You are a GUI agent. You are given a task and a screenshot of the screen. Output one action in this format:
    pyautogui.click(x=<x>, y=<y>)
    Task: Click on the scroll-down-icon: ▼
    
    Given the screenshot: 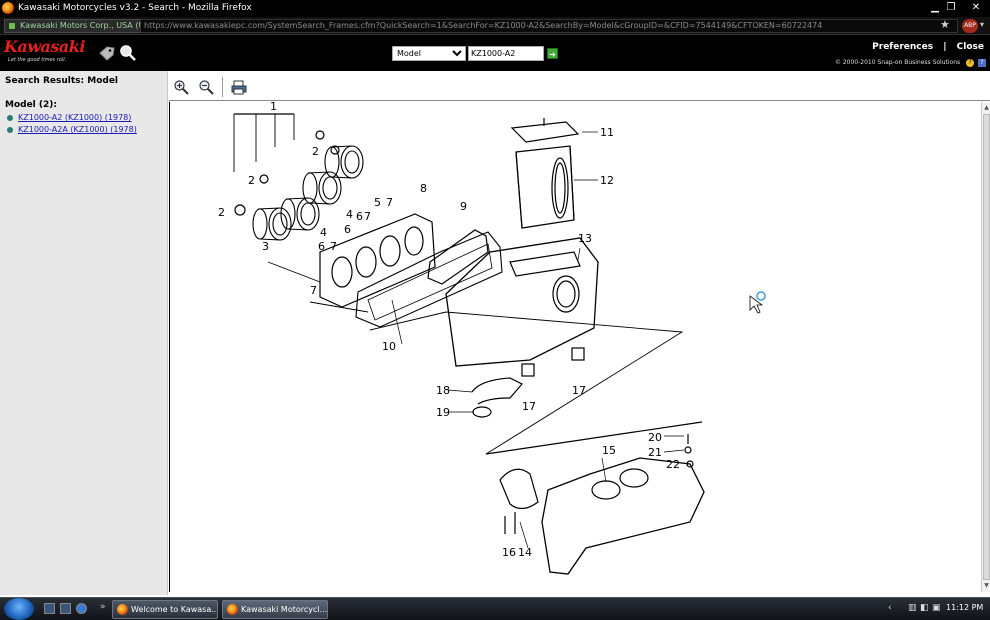 What is the action you would take?
    pyautogui.click(x=986, y=586)
    